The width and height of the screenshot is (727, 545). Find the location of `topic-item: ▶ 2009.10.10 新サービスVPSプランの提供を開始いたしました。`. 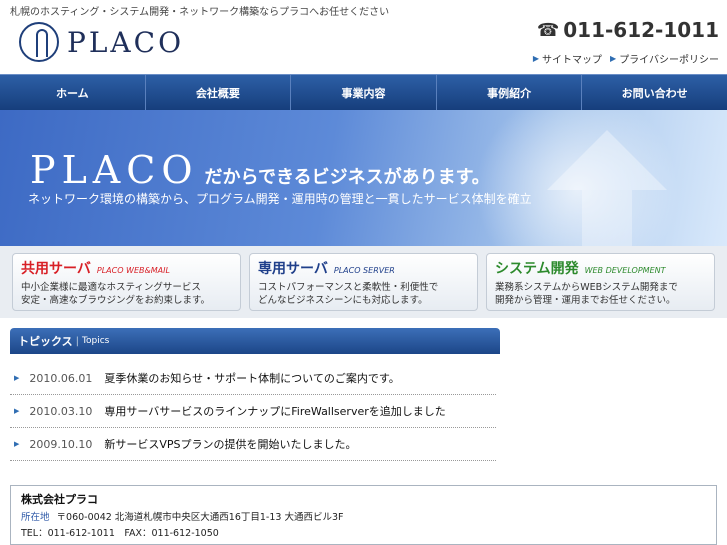

topic-item: ▶ 2009.10.10 新サービスVPSプランの提供を開始いたしました。 is located at coordinates (253, 444).